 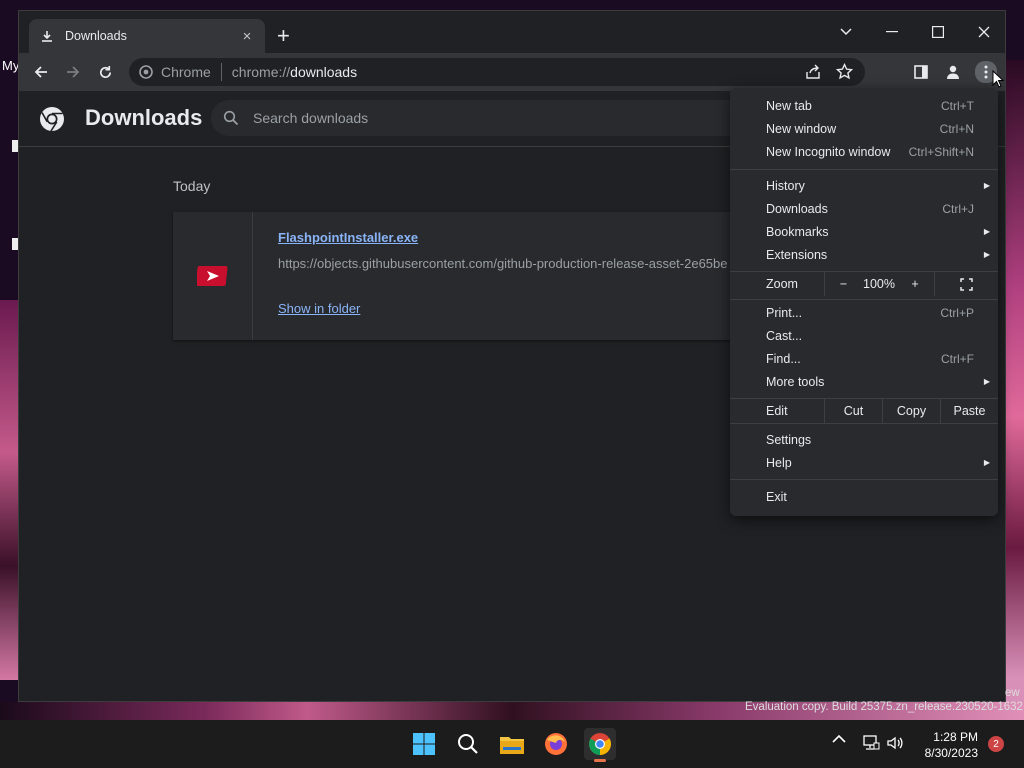 I want to click on menu-label: Settings, so click(x=789, y=439).